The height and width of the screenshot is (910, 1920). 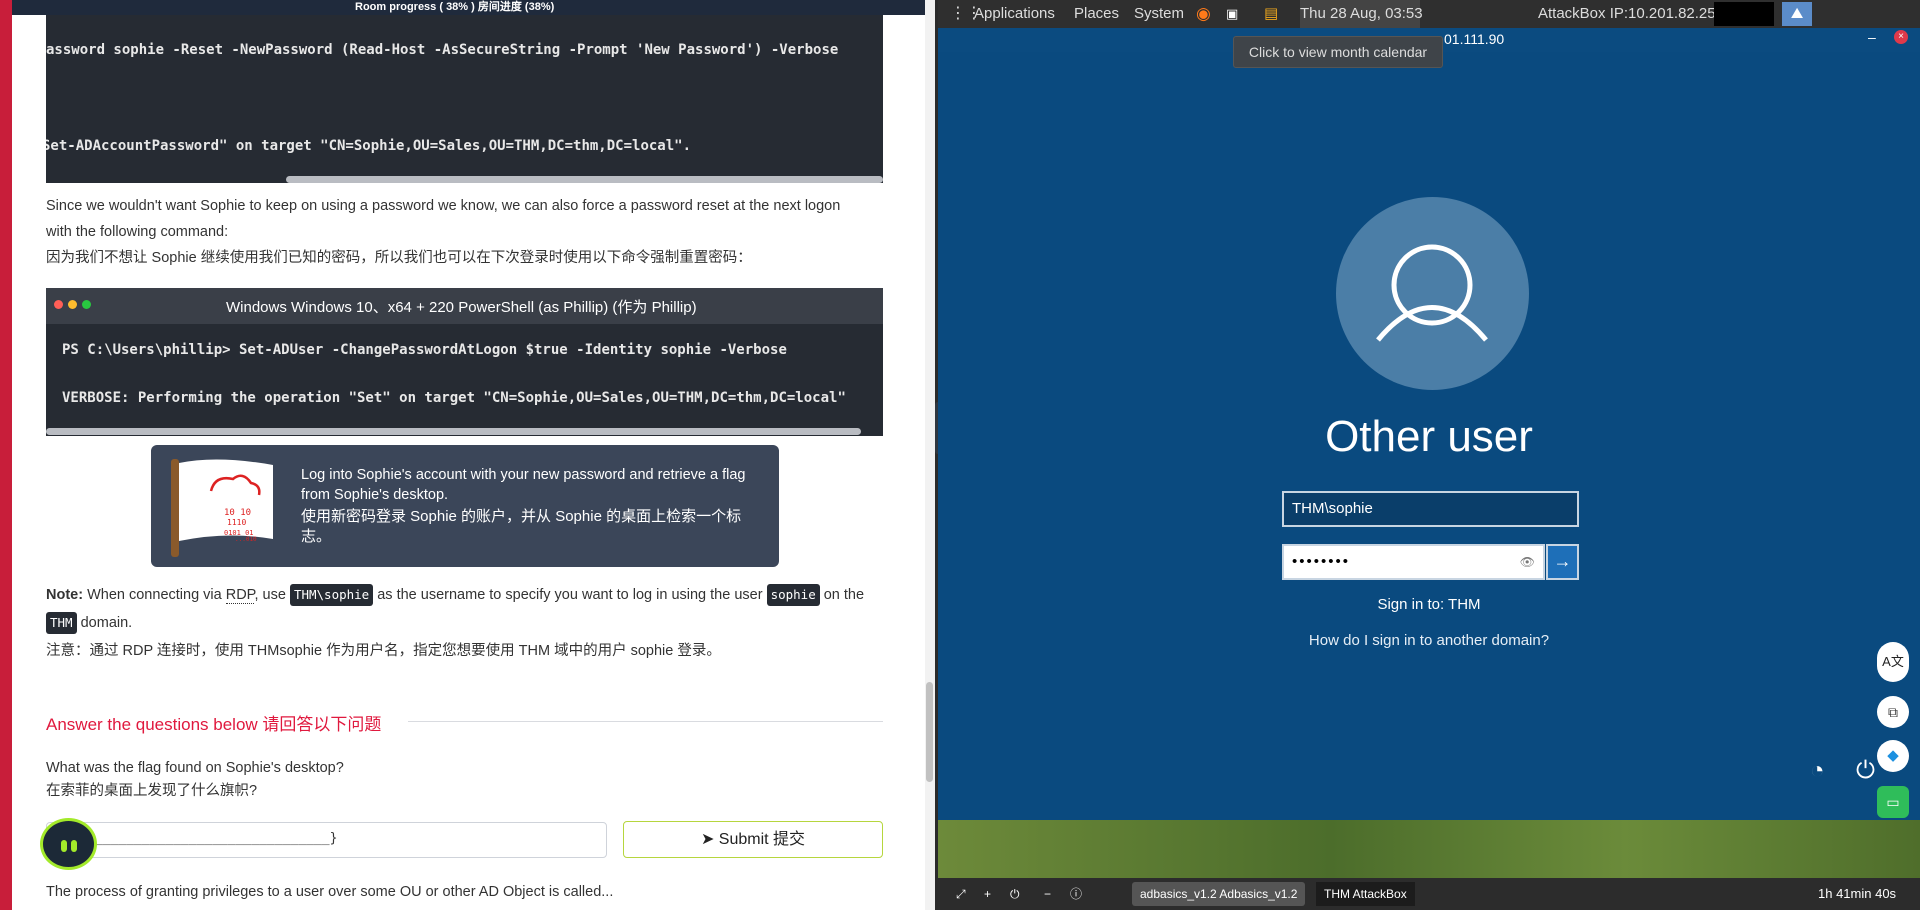 What do you see at coordinates (272, 595) in the screenshot?
I see `note-text: , use` at bounding box center [272, 595].